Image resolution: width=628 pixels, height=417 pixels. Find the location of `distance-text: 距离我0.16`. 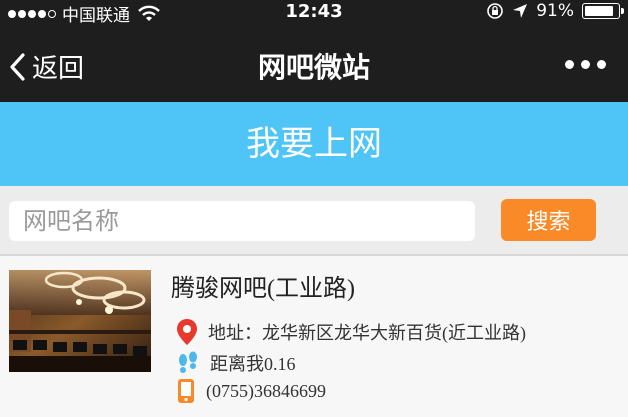

distance-text: 距离我0.16 is located at coordinates (253, 364).